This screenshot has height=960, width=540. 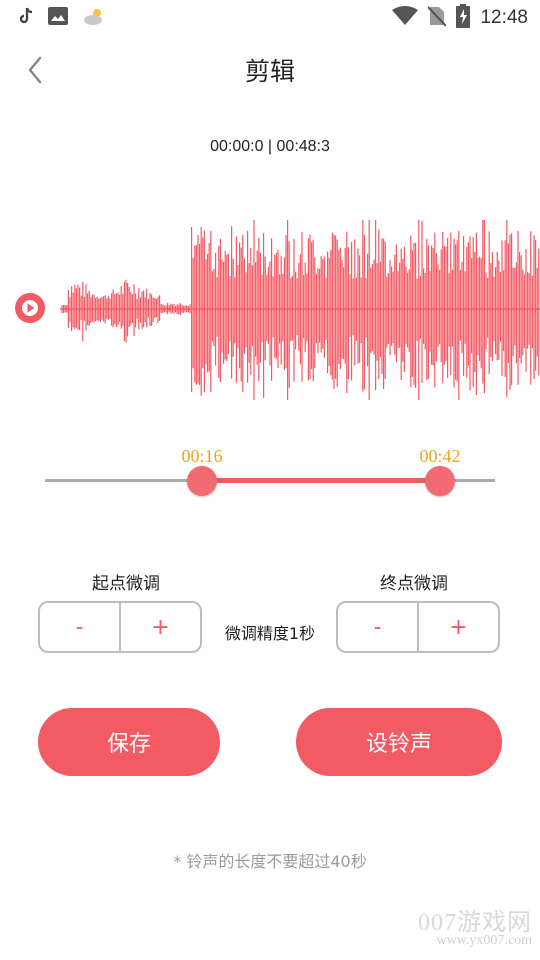 What do you see at coordinates (437, 18) in the screenshot?
I see `no-sim-icon` at bounding box center [437, 18].